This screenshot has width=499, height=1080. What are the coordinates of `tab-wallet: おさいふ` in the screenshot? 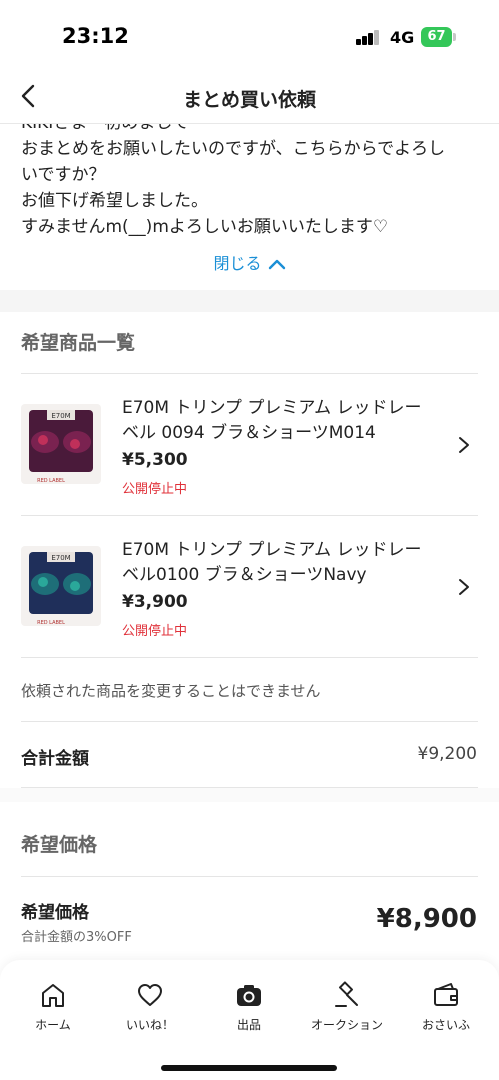 It's located at (446, 1006).